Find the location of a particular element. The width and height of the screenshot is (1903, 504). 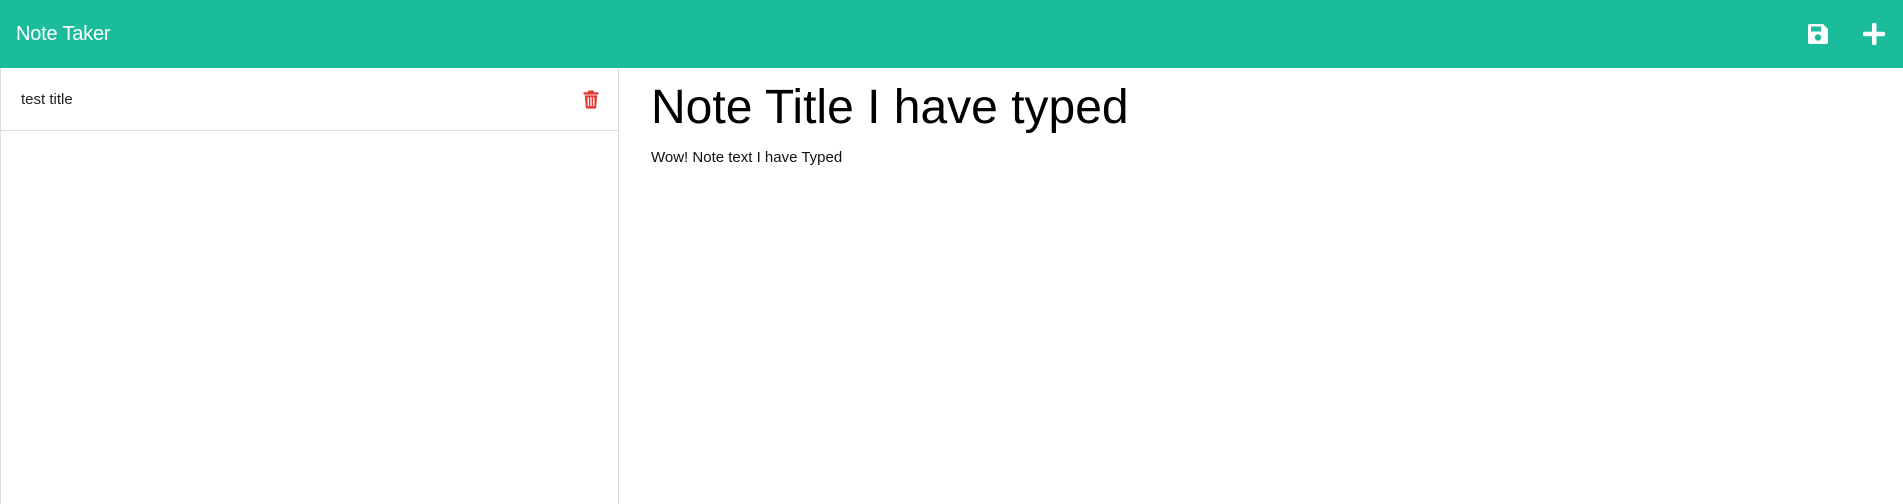

note-list-item-title: test title is located at coordinates (47, 99).